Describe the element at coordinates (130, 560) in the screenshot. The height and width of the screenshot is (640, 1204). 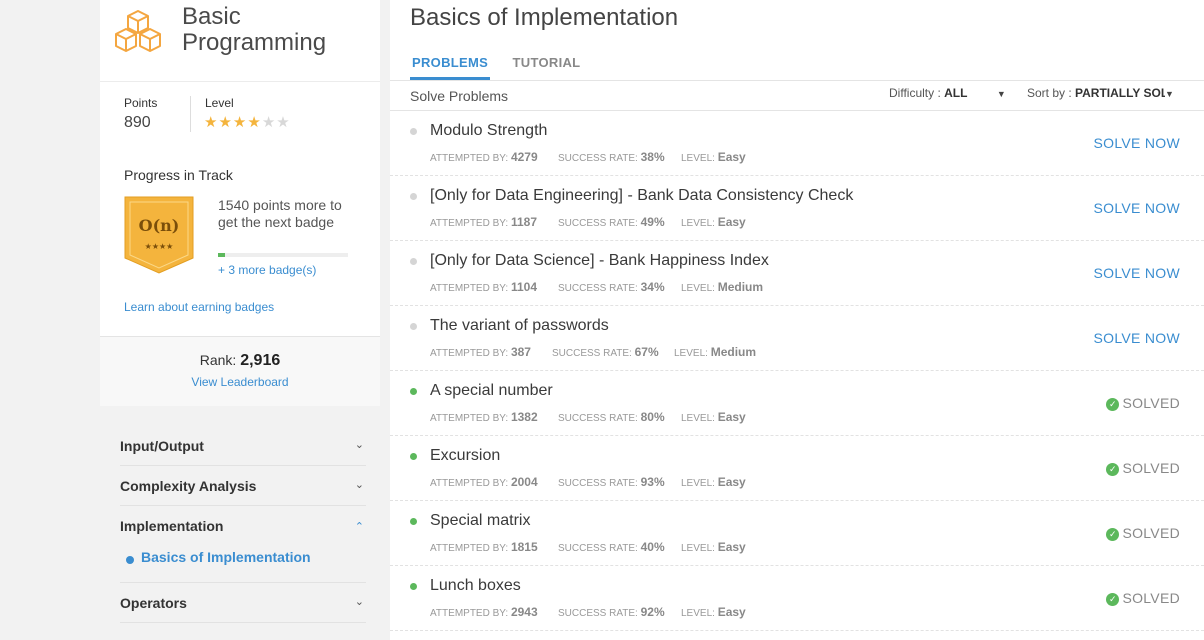
I see `active-dot-icon` at that location.